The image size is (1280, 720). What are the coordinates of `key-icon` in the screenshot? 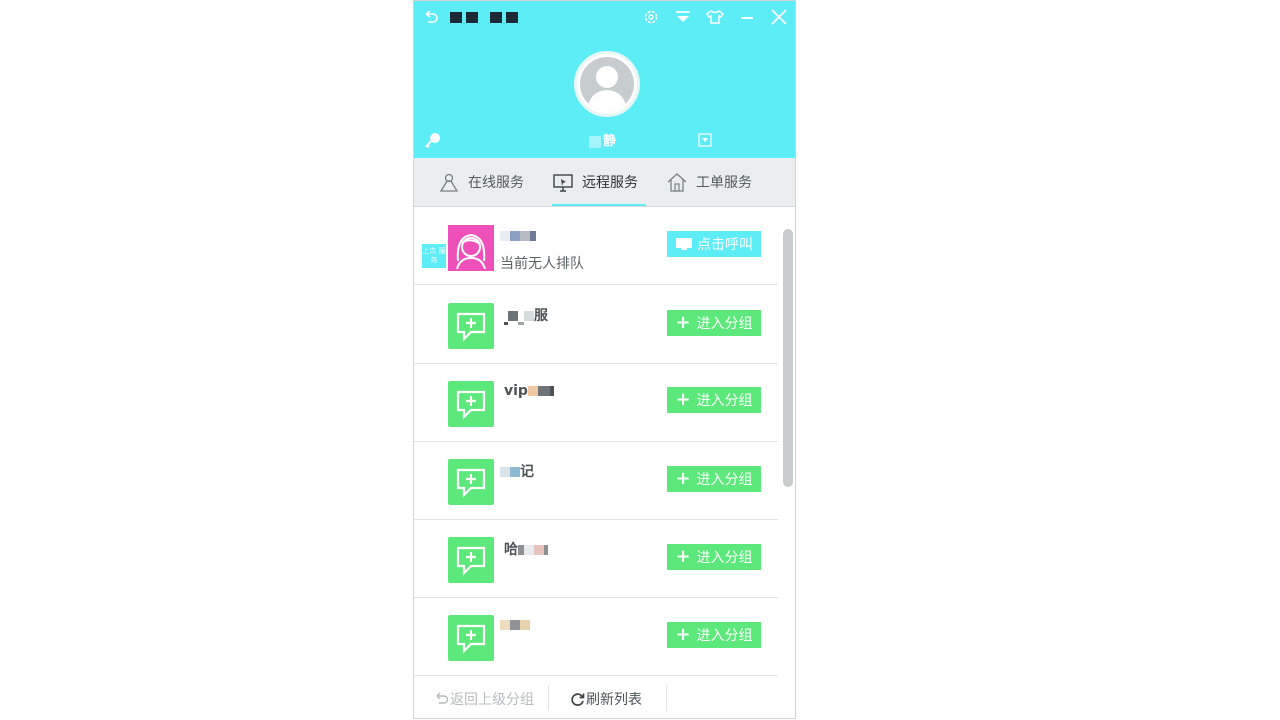 It's located at (433, 140).